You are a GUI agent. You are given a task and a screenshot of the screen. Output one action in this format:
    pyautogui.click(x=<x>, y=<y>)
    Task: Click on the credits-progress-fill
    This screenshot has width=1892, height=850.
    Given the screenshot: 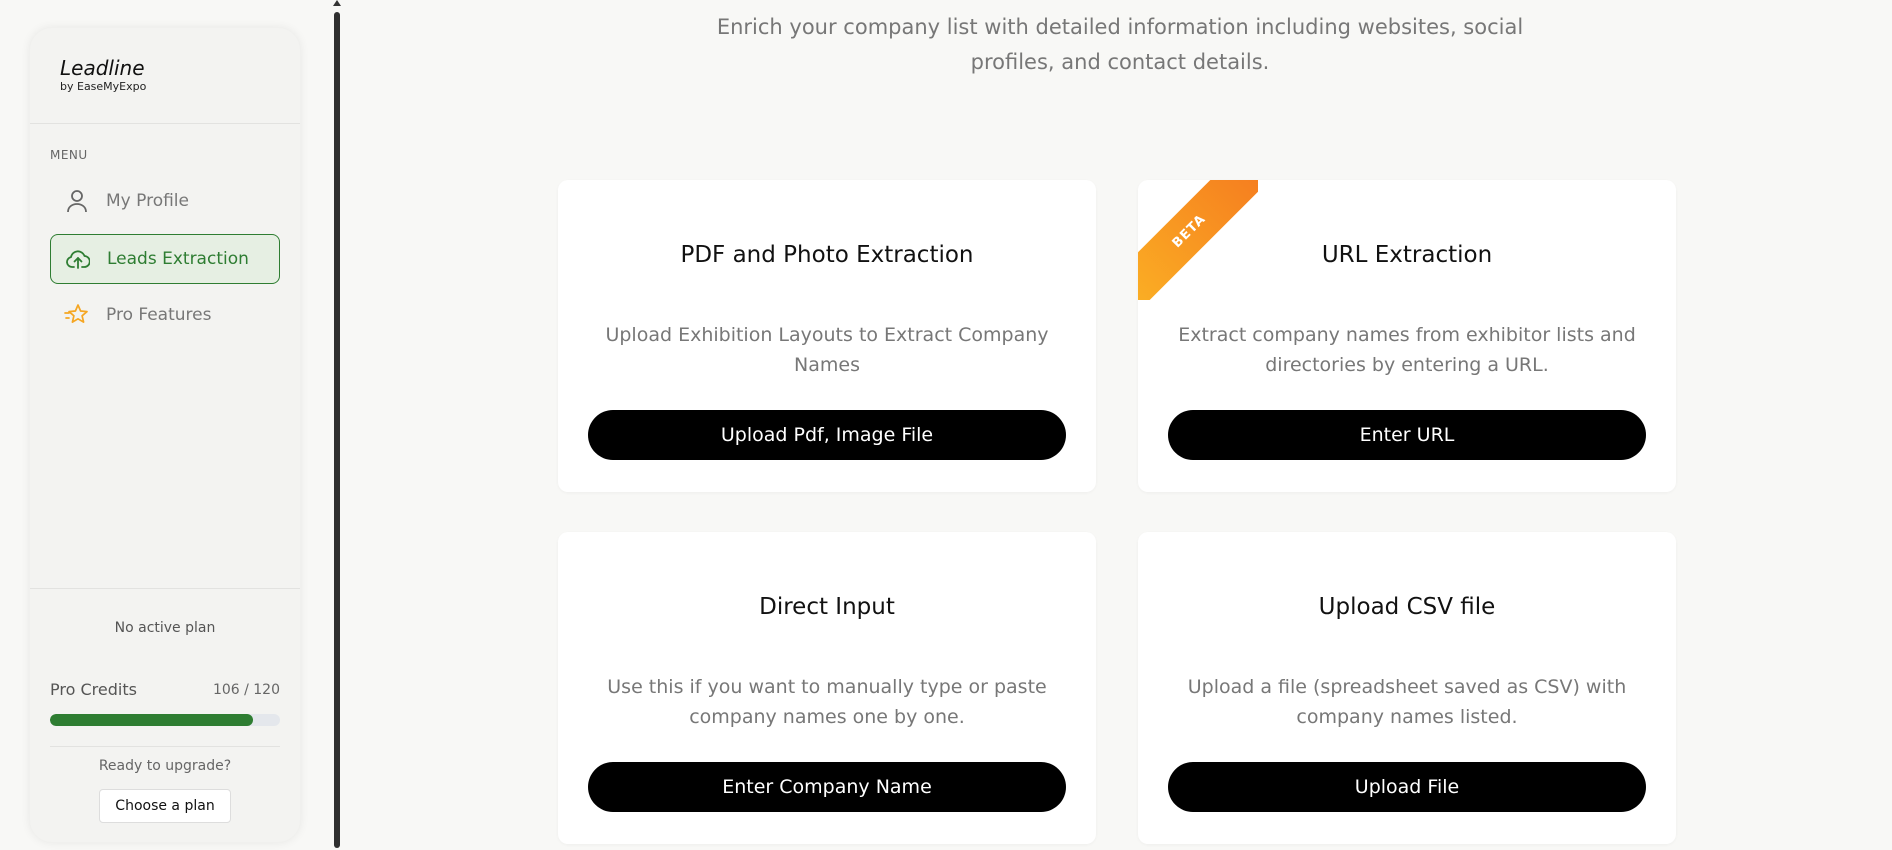 What is the action you would take?
    pyautogui.click(x=152, y=720)
    